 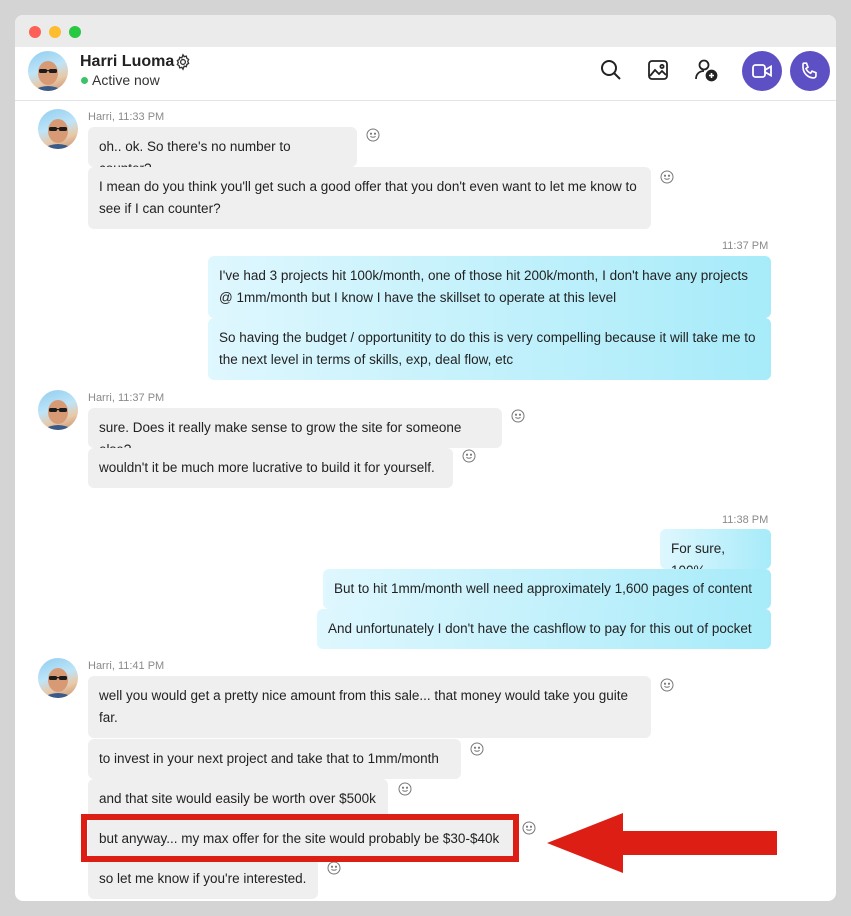 I want to click on message-meta: Harri, 11:37 PM, so click(x=126, y=398).